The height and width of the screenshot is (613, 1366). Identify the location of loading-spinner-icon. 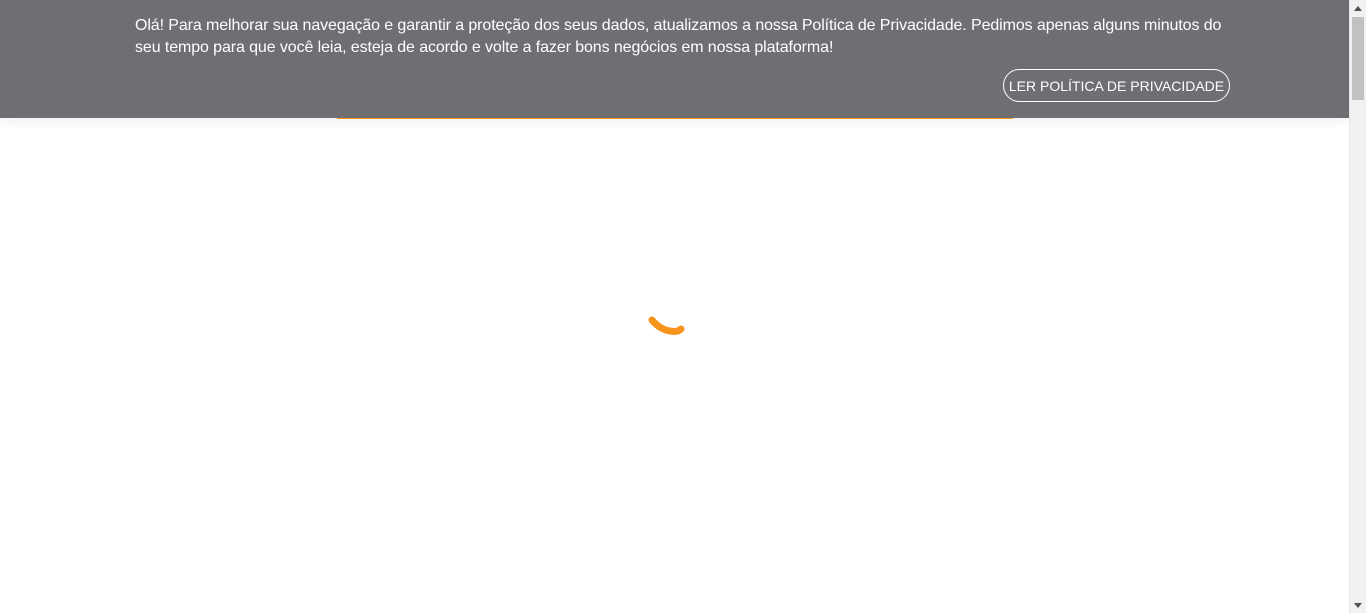
(666, 325).